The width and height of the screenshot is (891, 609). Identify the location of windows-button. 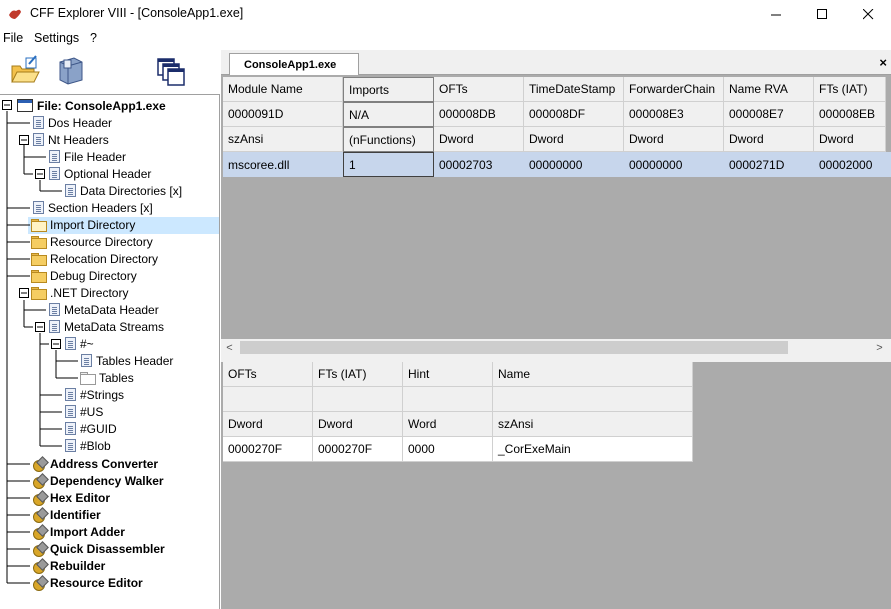
(172, 71).